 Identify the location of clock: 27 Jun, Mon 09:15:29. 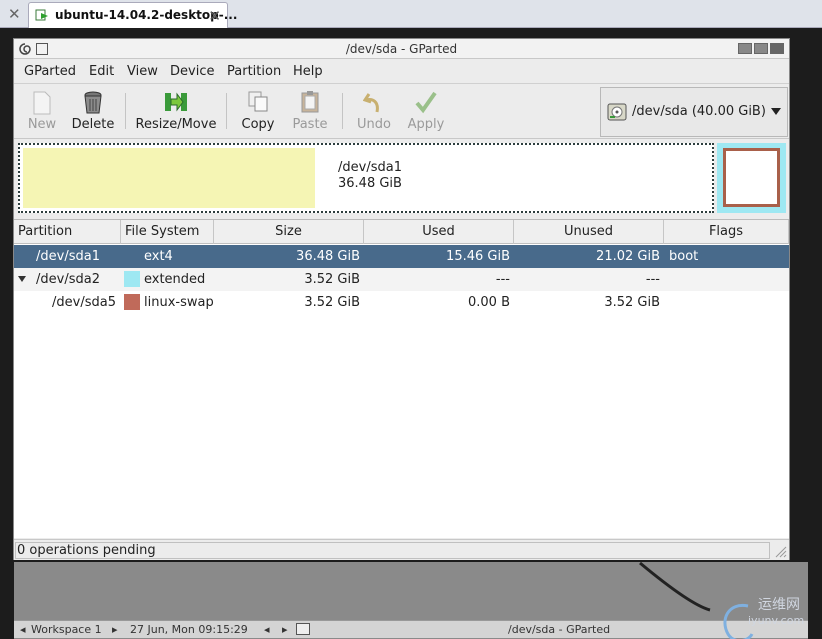
(189, 629).